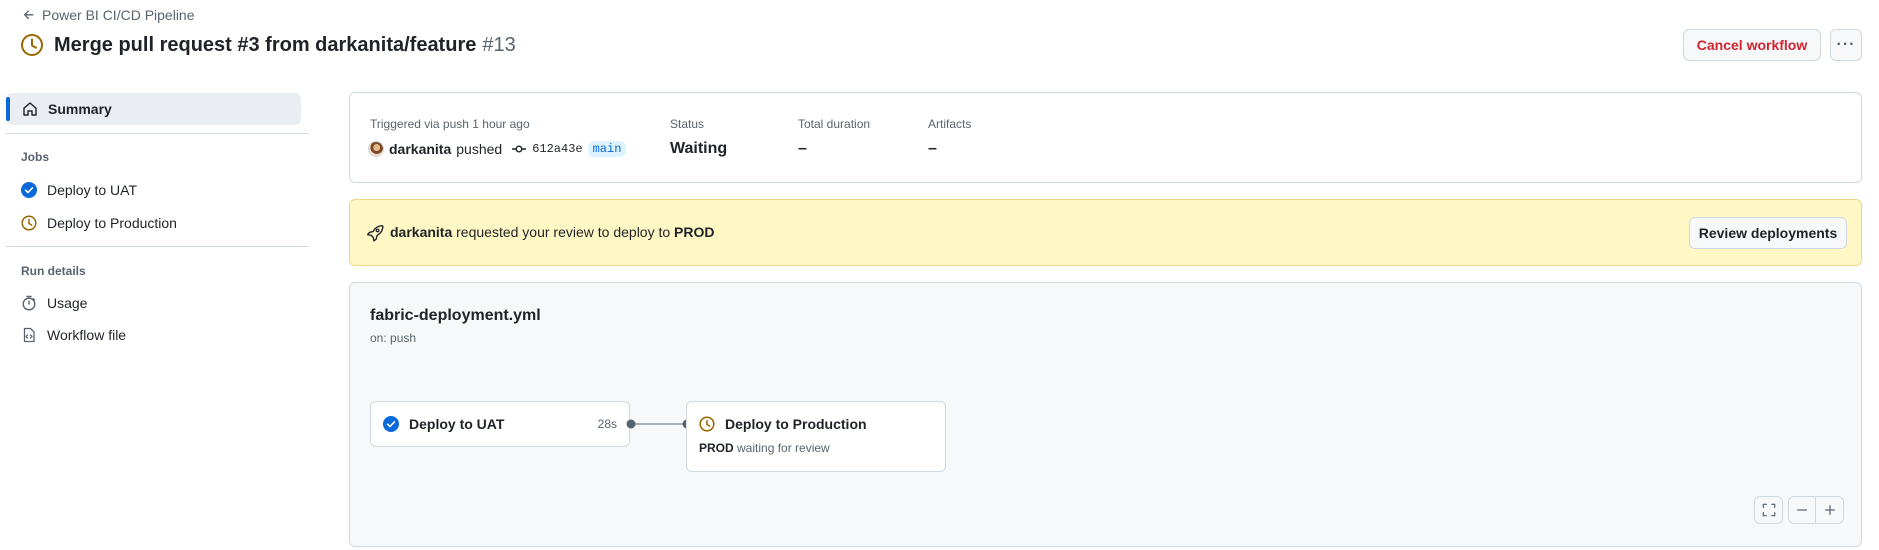  I want to click on sidebar-item-deploy-uat: Deploy to UAT, so click(79, 190).